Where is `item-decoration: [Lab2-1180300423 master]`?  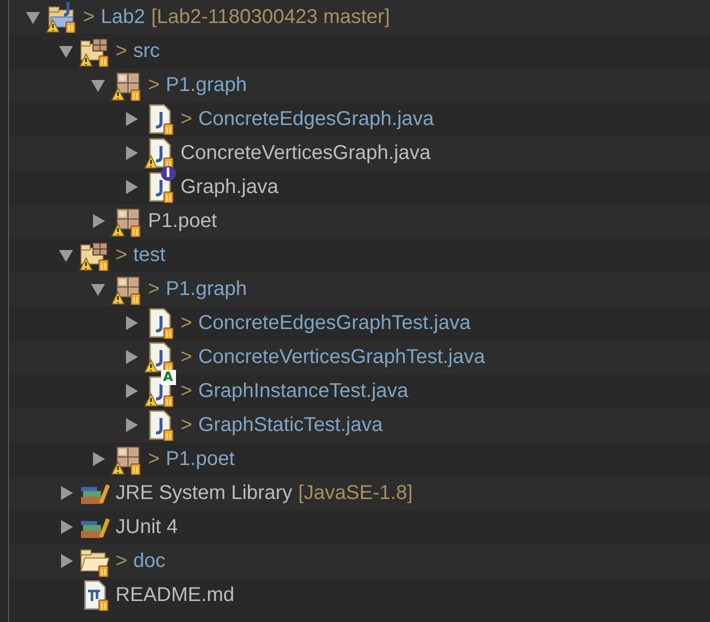 item-decoration: [Lab2-1180300423 master] is located at coordinates (270, 17).